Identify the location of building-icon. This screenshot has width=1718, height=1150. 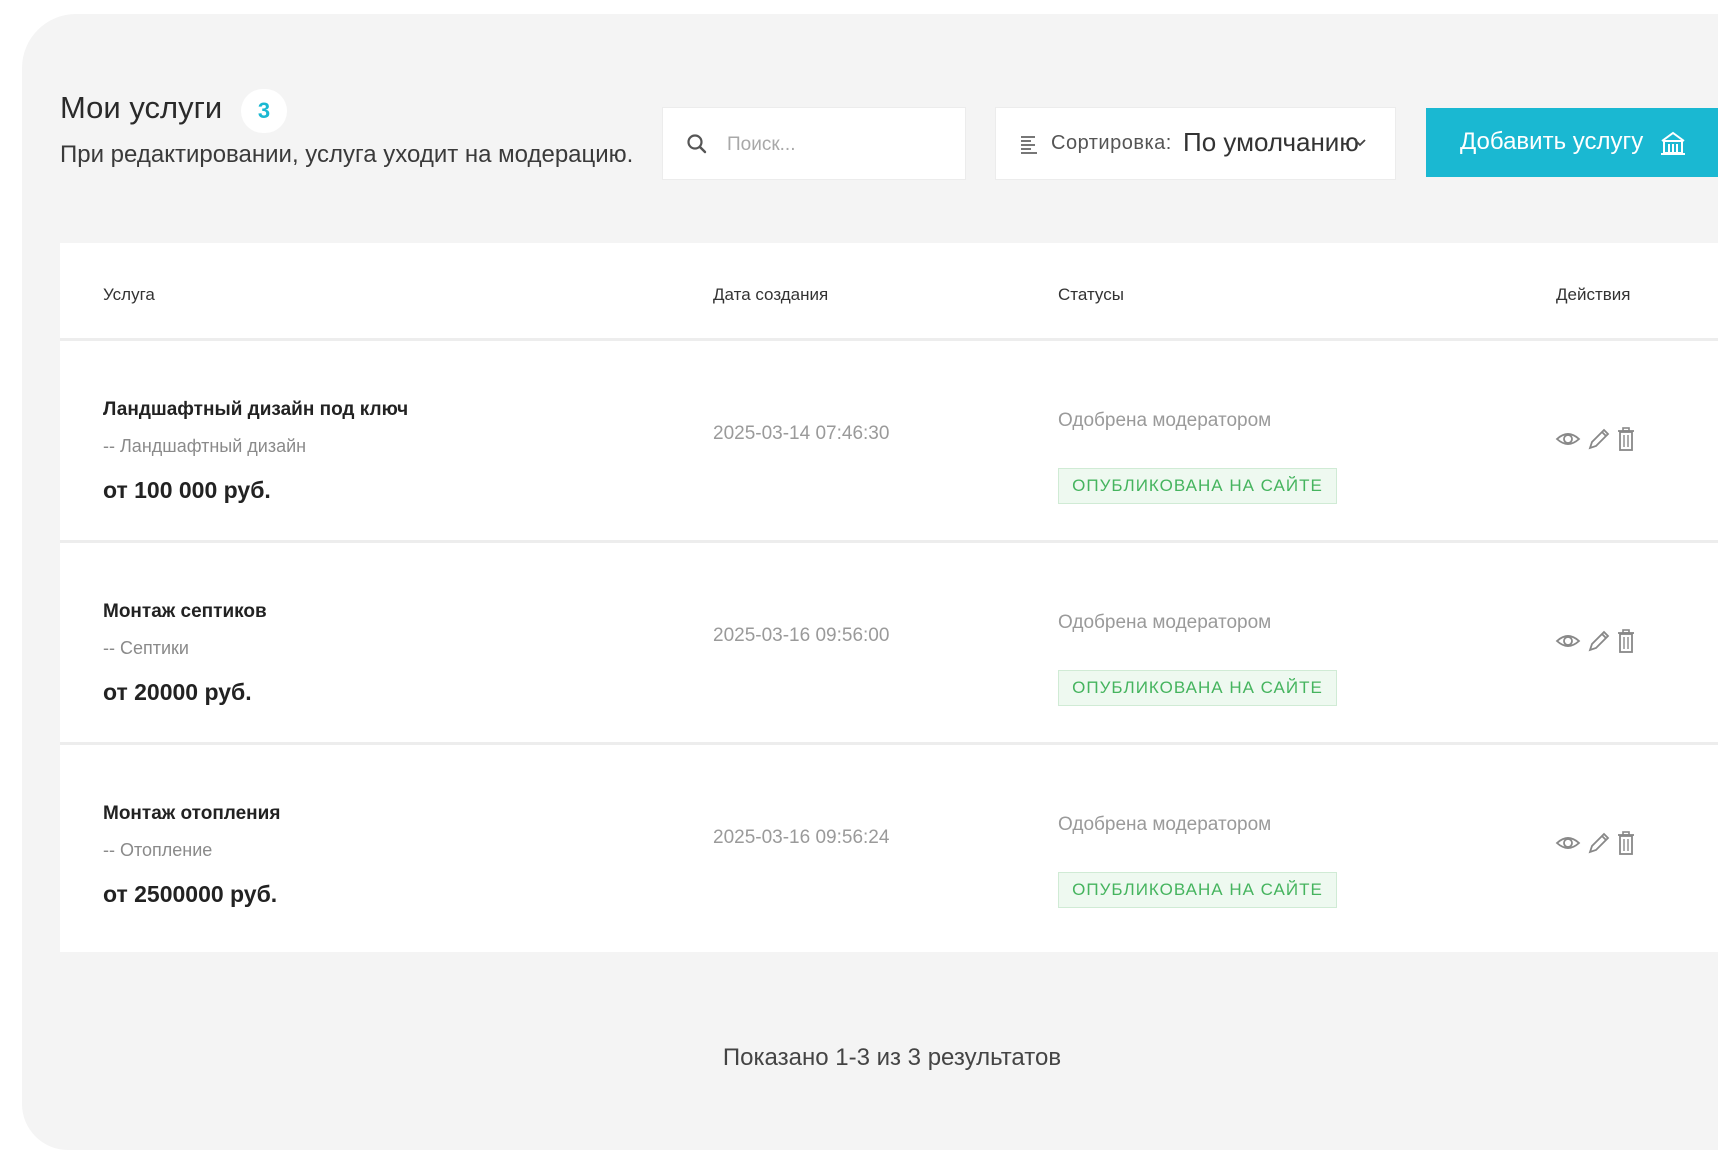
(1673, 143).